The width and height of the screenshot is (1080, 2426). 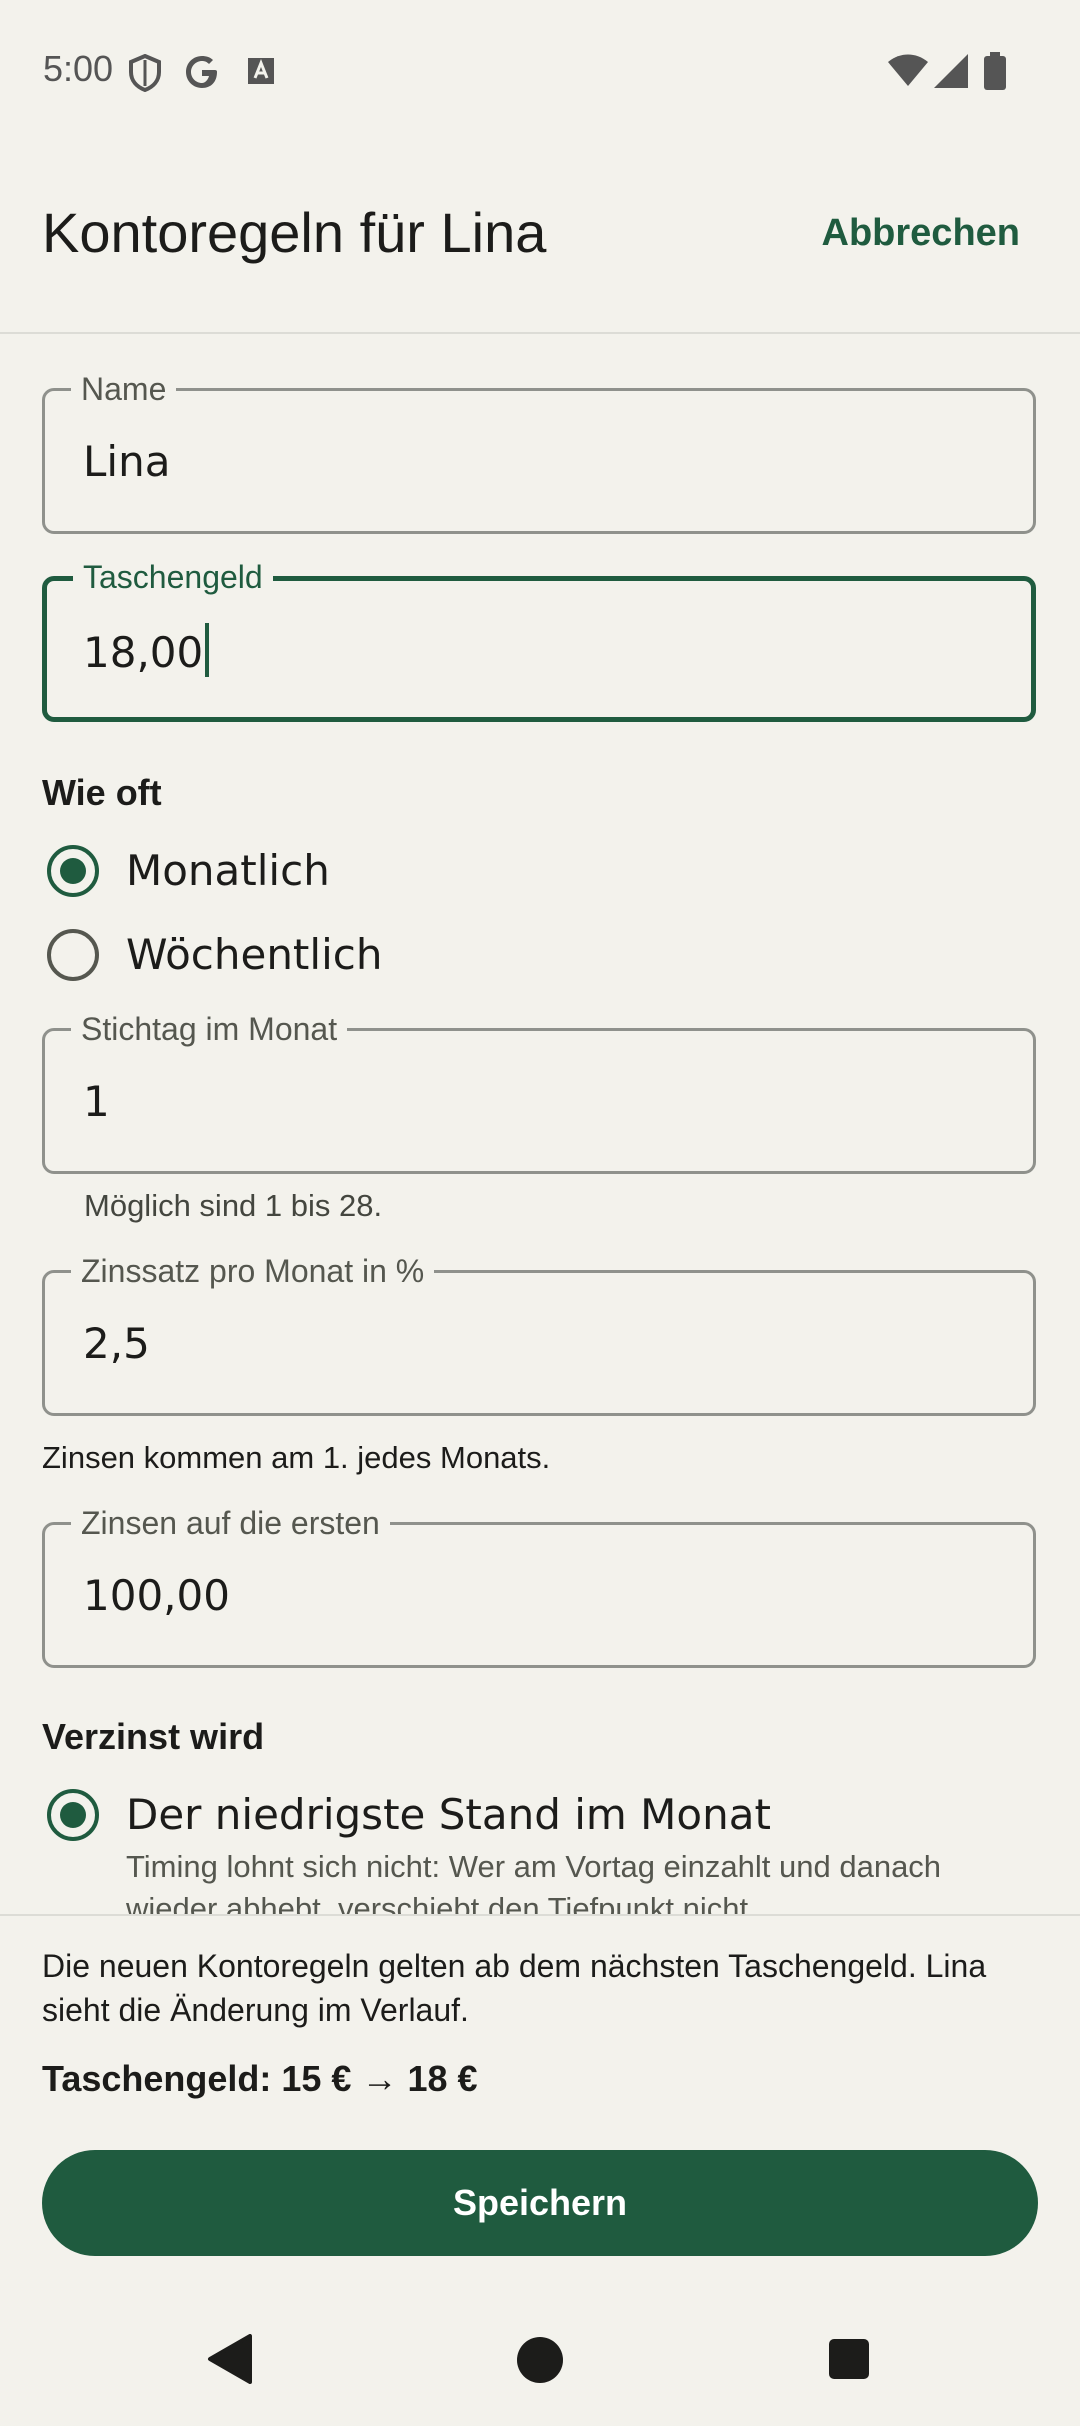 I want to click on cancel-button: Abbrechen, so click(x=920, y=233).